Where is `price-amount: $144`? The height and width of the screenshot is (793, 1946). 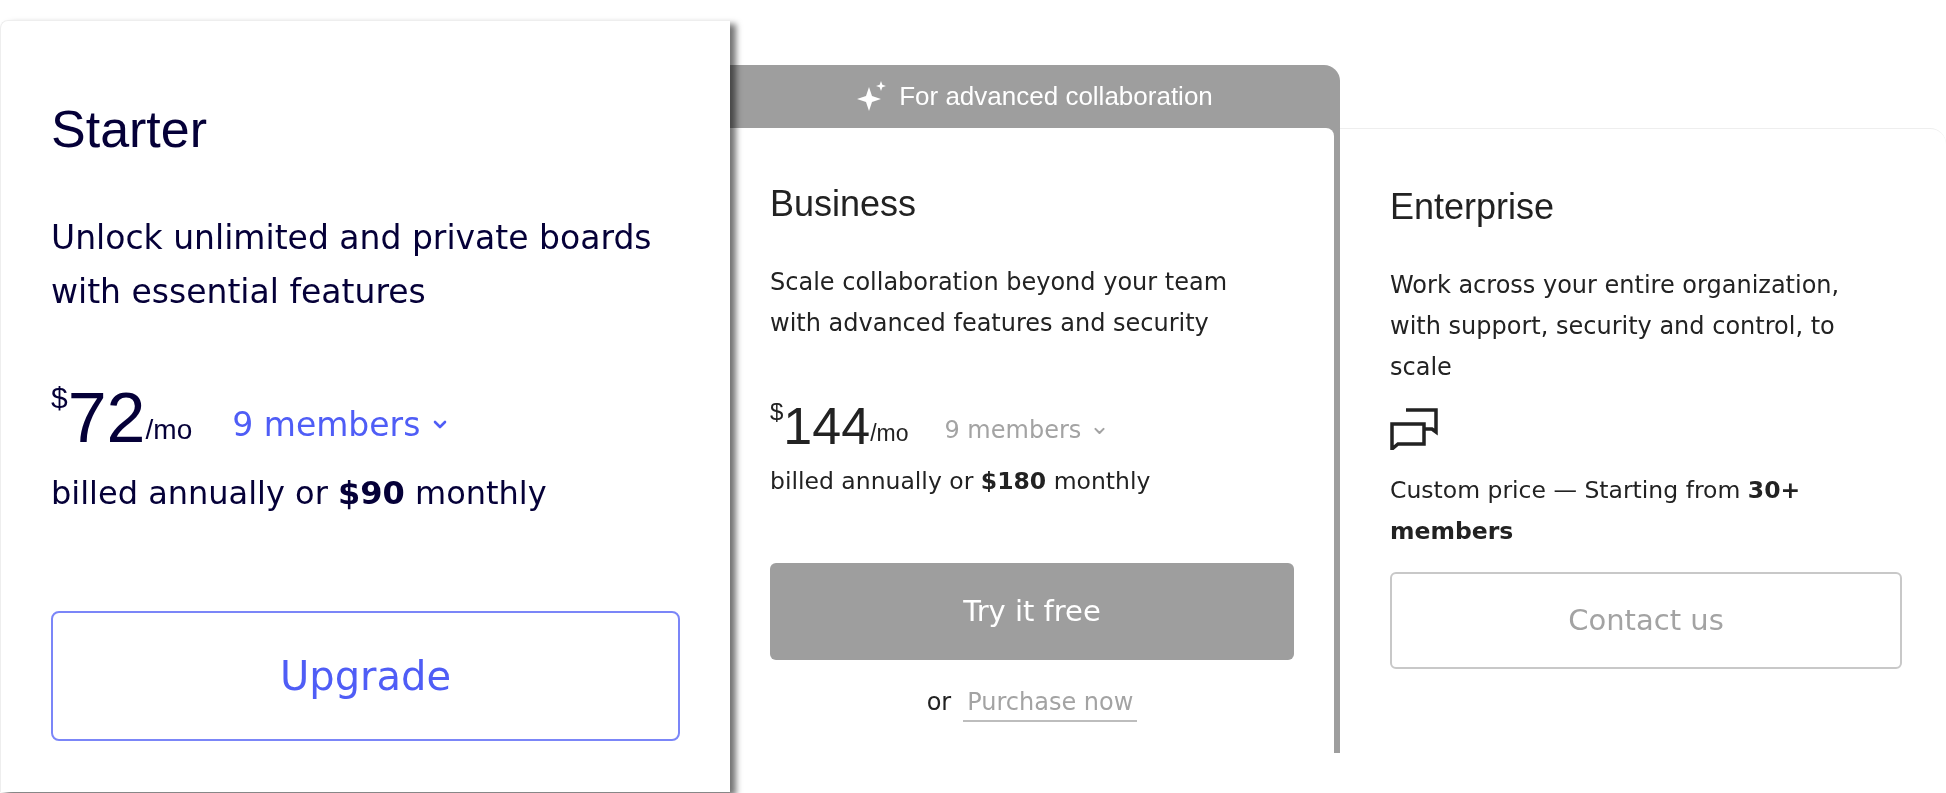 price-amount: $144 is located at coordinates (820, 426).